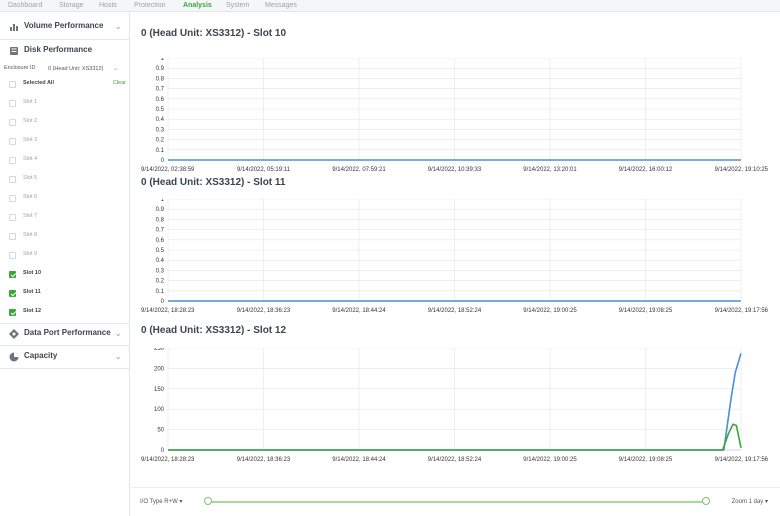  What do you see at coordinates (71, 5) in the screenshot?
I see `tab-storage: Storage` at bounding box center [71, 5].